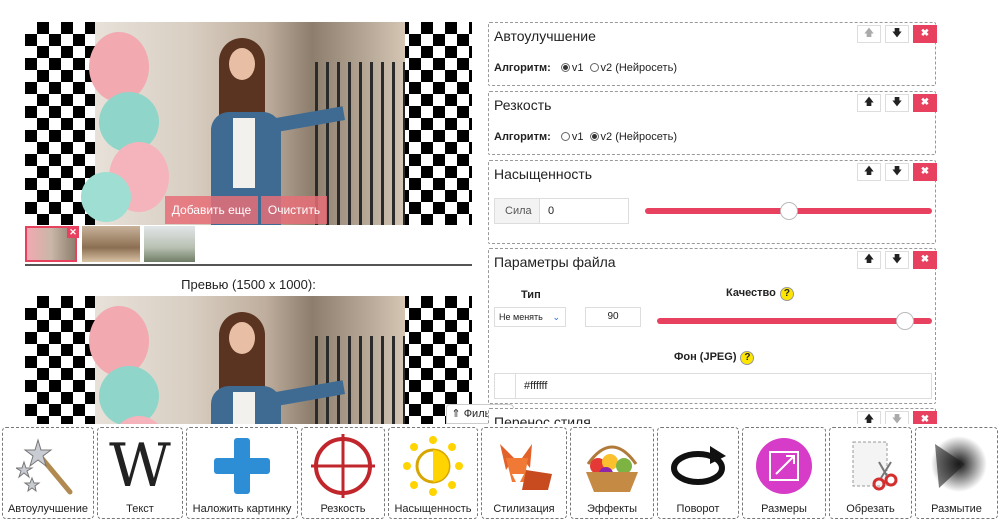 The height and width of the screenshot is (522, 1000). Describe the element at coordinates (524, 509) in the screenshot. I see `tool-label: Стилизация` at that location.